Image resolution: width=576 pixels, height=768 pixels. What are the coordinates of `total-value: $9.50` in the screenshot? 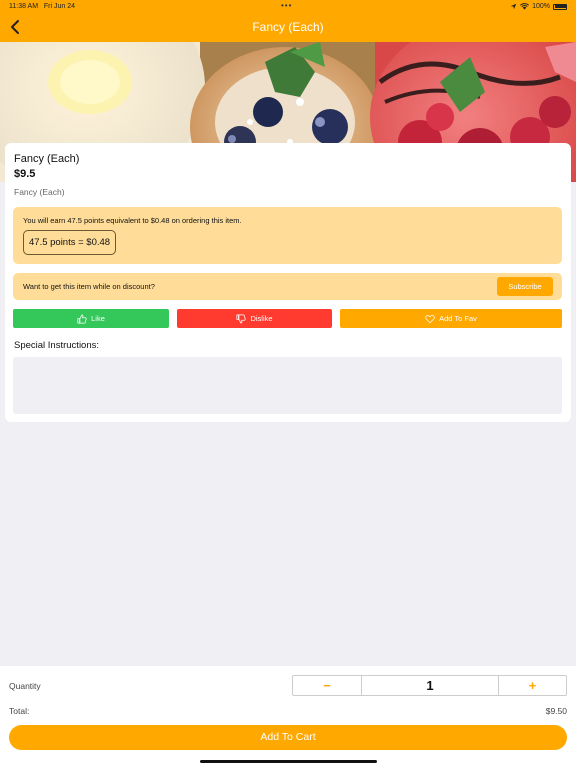 It's located at (556, 711).